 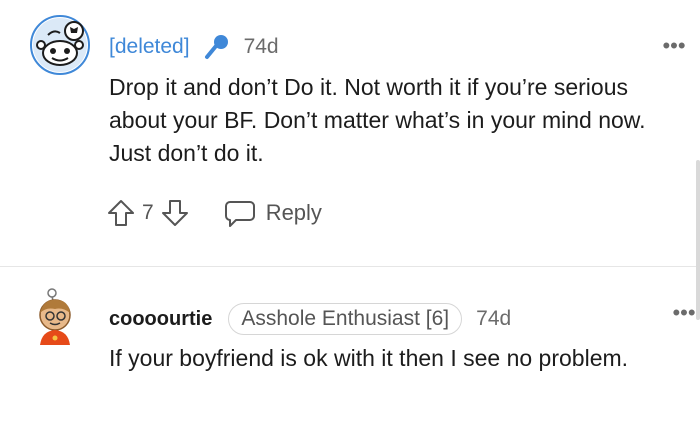 What do you see at coordinates (293, 212) in the screenshot?
I see `reply-label: Reply` at bounding box center [293, 212].